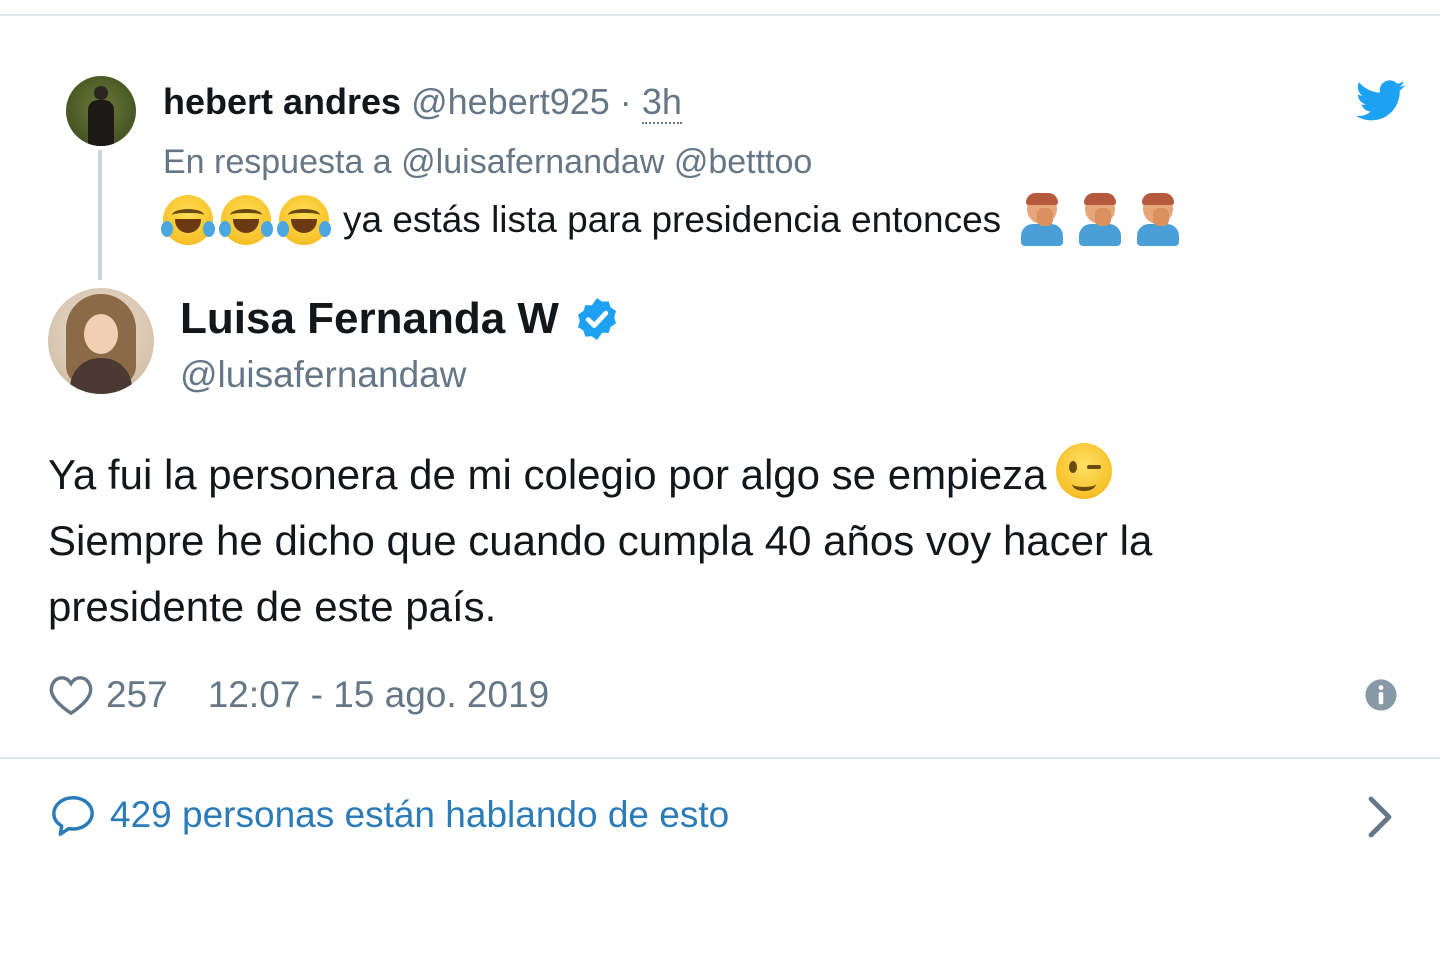 The image size is (1440, 980). I want to click on tweet-line-3: presidente de este país., so click(272, 606).